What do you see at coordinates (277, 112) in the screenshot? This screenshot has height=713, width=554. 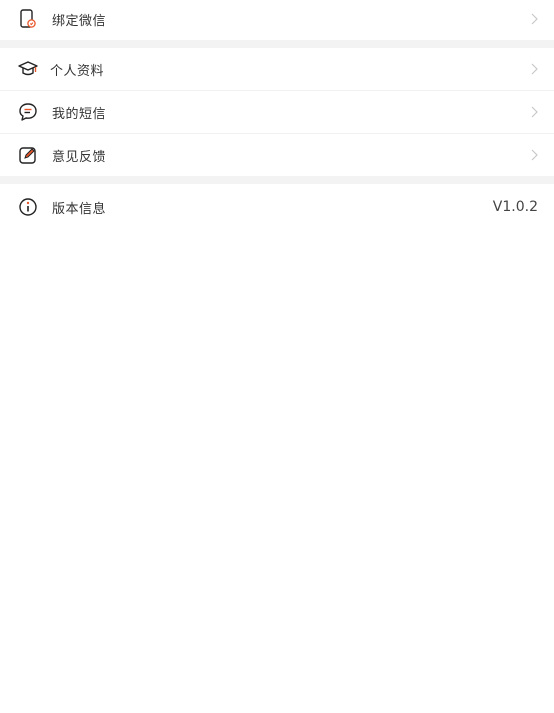 I see `menu-item-my-messages: 我的短信` at bounding box center [277, 112].